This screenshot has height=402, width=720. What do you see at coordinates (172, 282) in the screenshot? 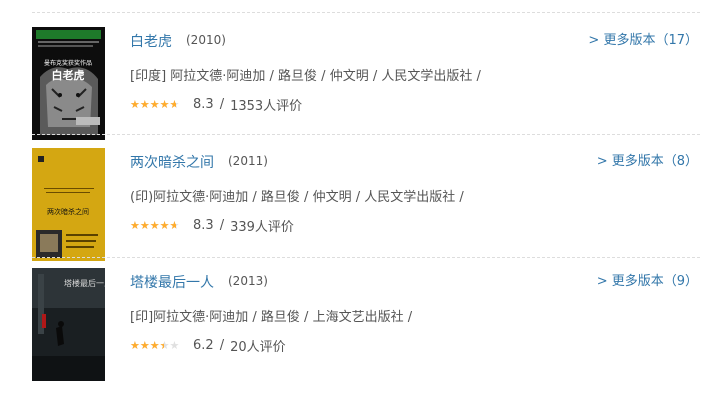
I see `book-title-link: 塔楼最后一人` at bounding box center [172, 282].